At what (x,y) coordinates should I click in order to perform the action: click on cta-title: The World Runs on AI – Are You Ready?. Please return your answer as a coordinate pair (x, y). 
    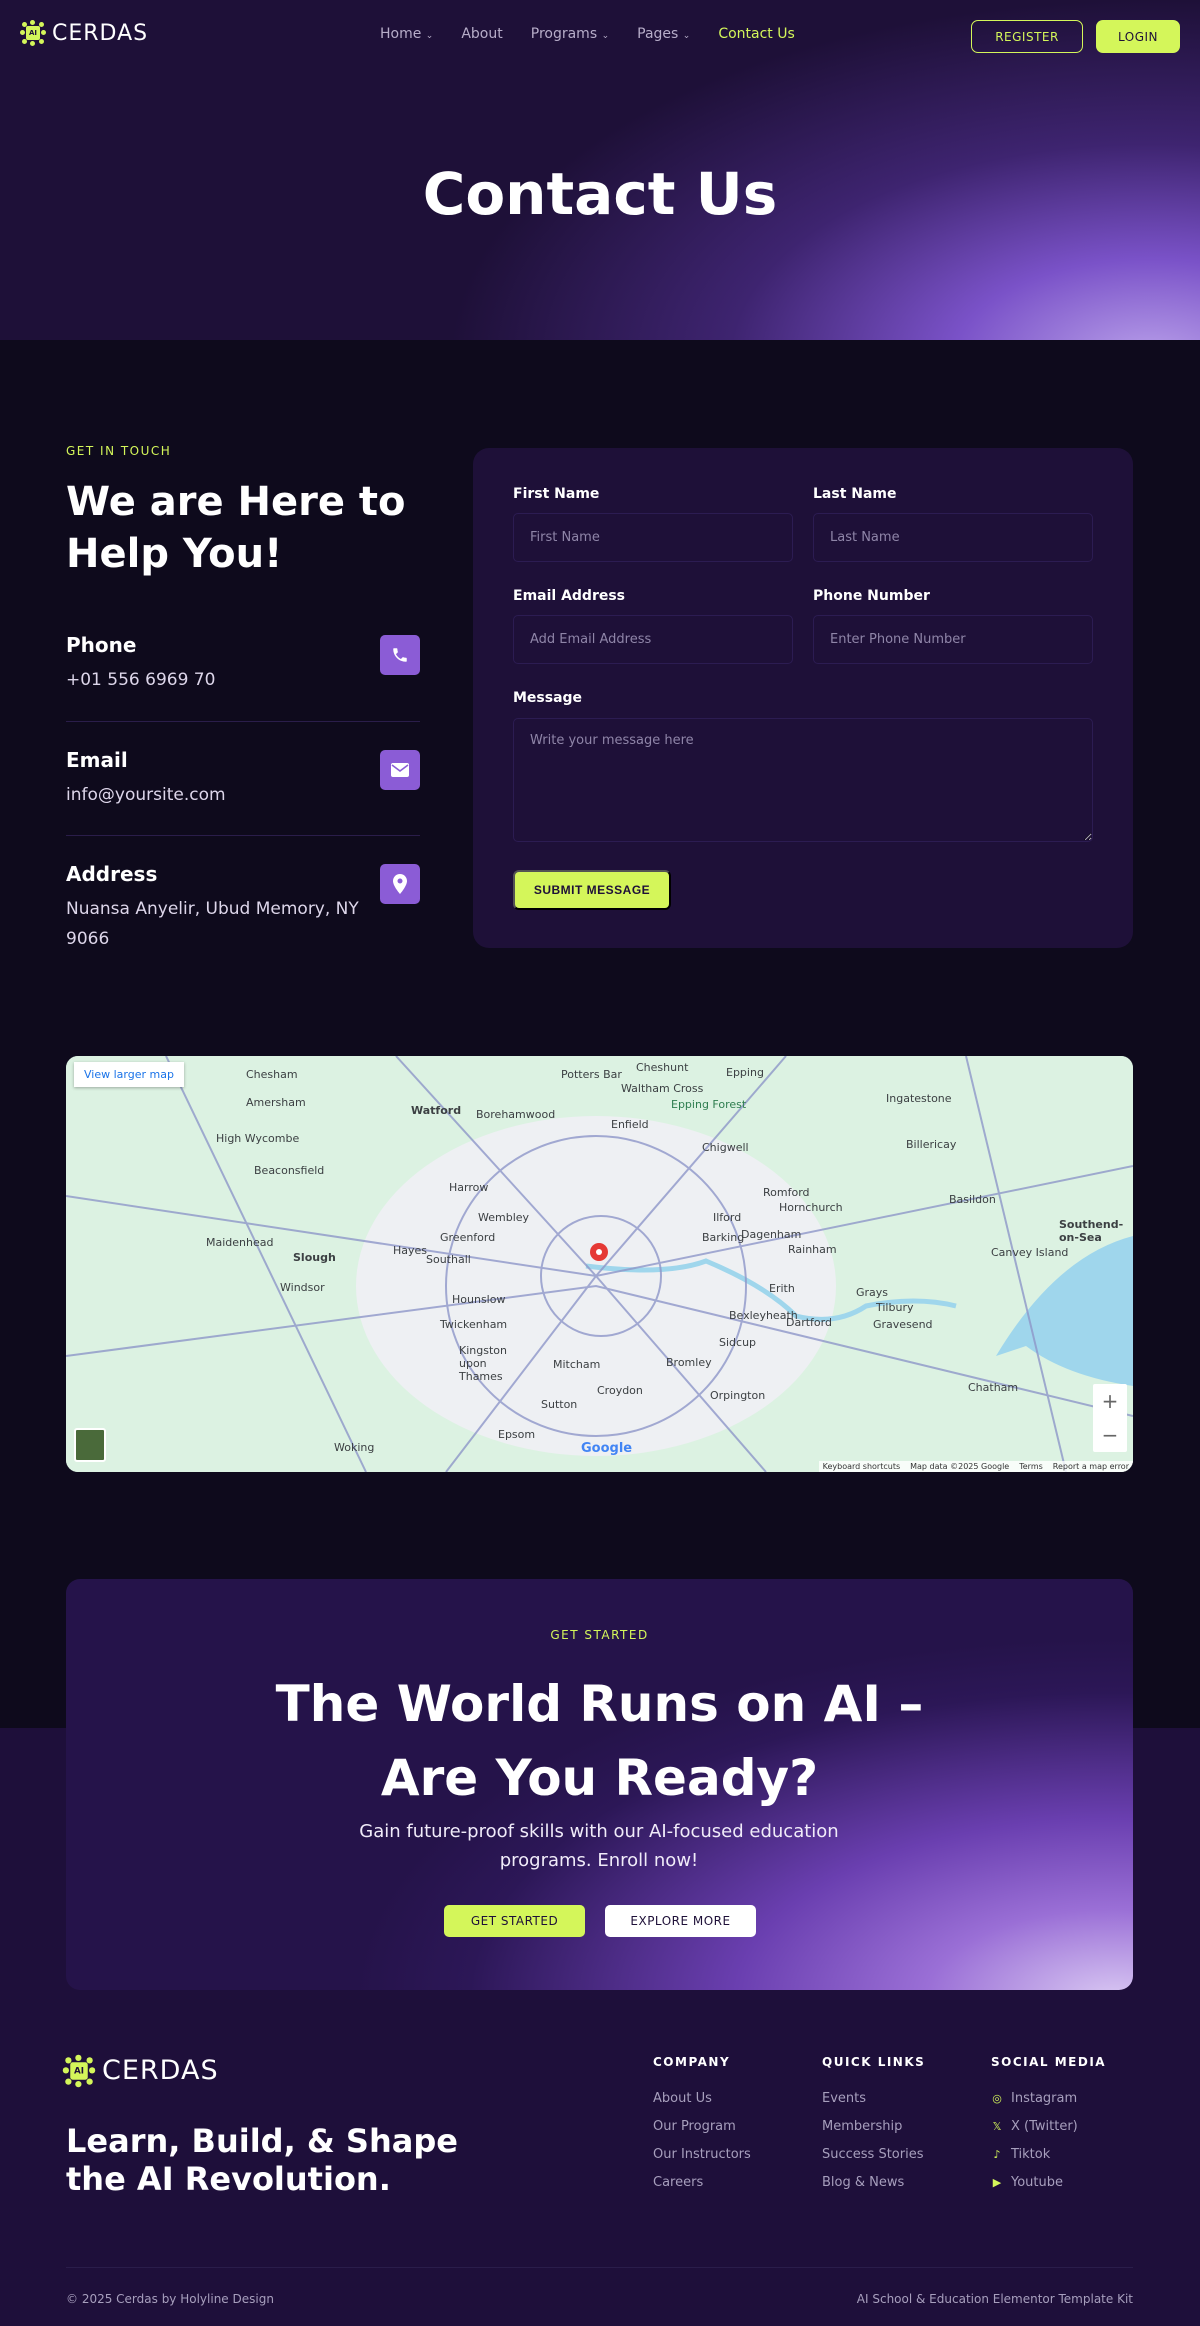
    Looking at the image, I should click on (599, 1741).